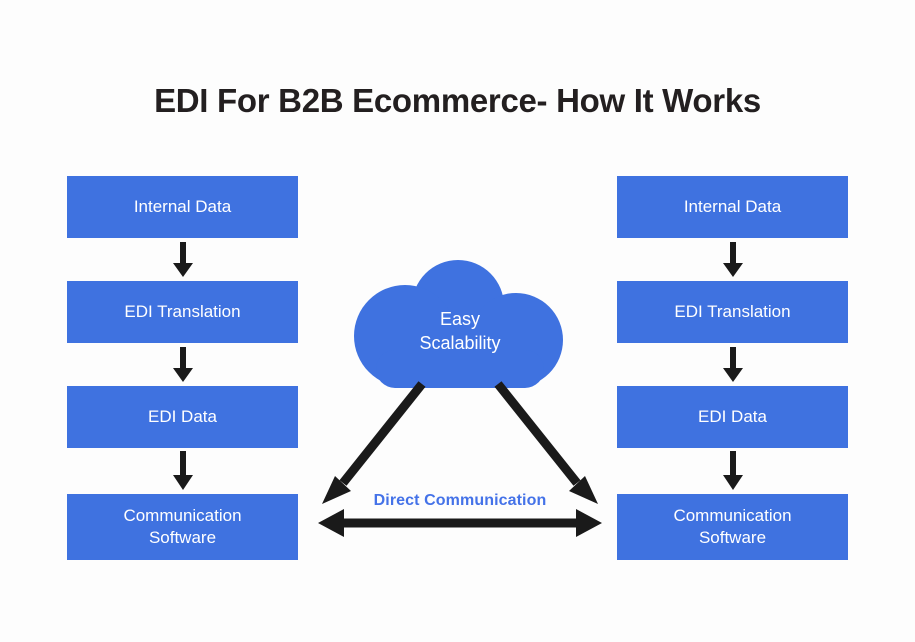 The image size is (915, 642). I want to click on flow-box-communication-software-right: Communication Software, so click(732, 527).